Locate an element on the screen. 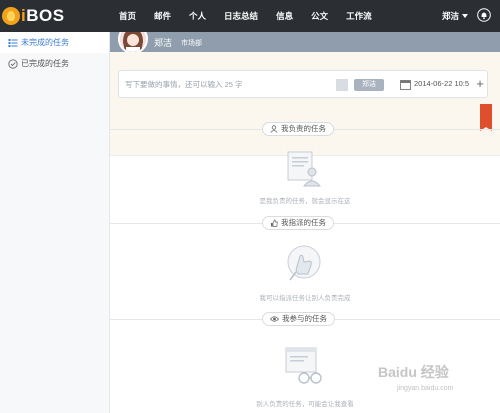 This screenshot has height=413, width=500. section-title: 我参与的任务 is located at coordinates (298, 319).